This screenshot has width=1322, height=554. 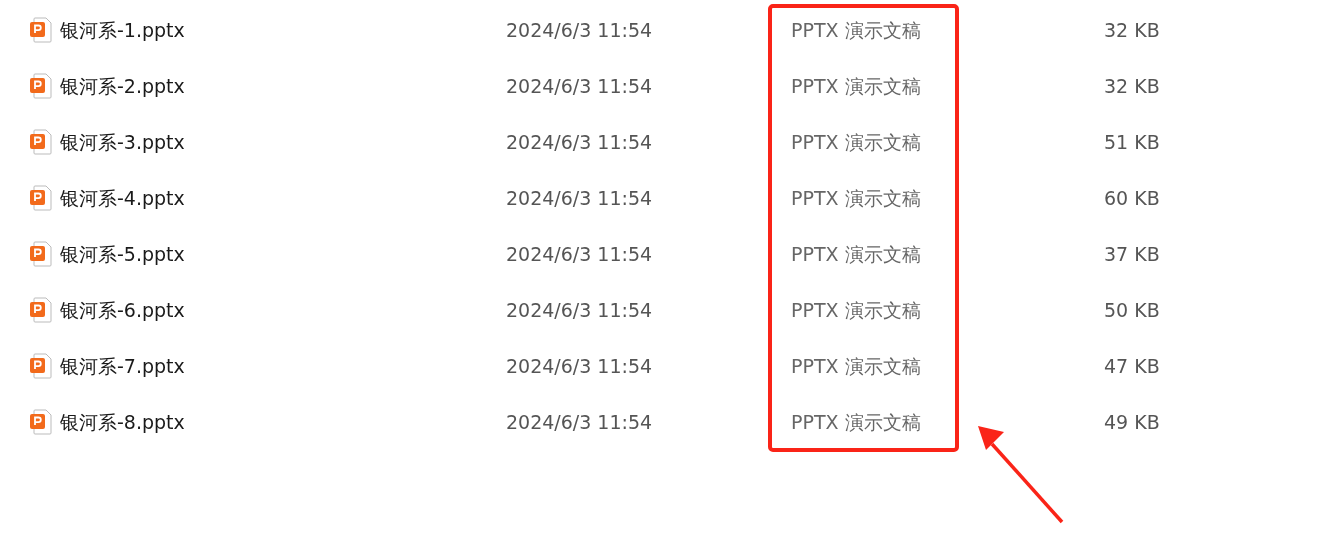 I want to click on file-size: 37 KB, so click(x=1132, y=254).